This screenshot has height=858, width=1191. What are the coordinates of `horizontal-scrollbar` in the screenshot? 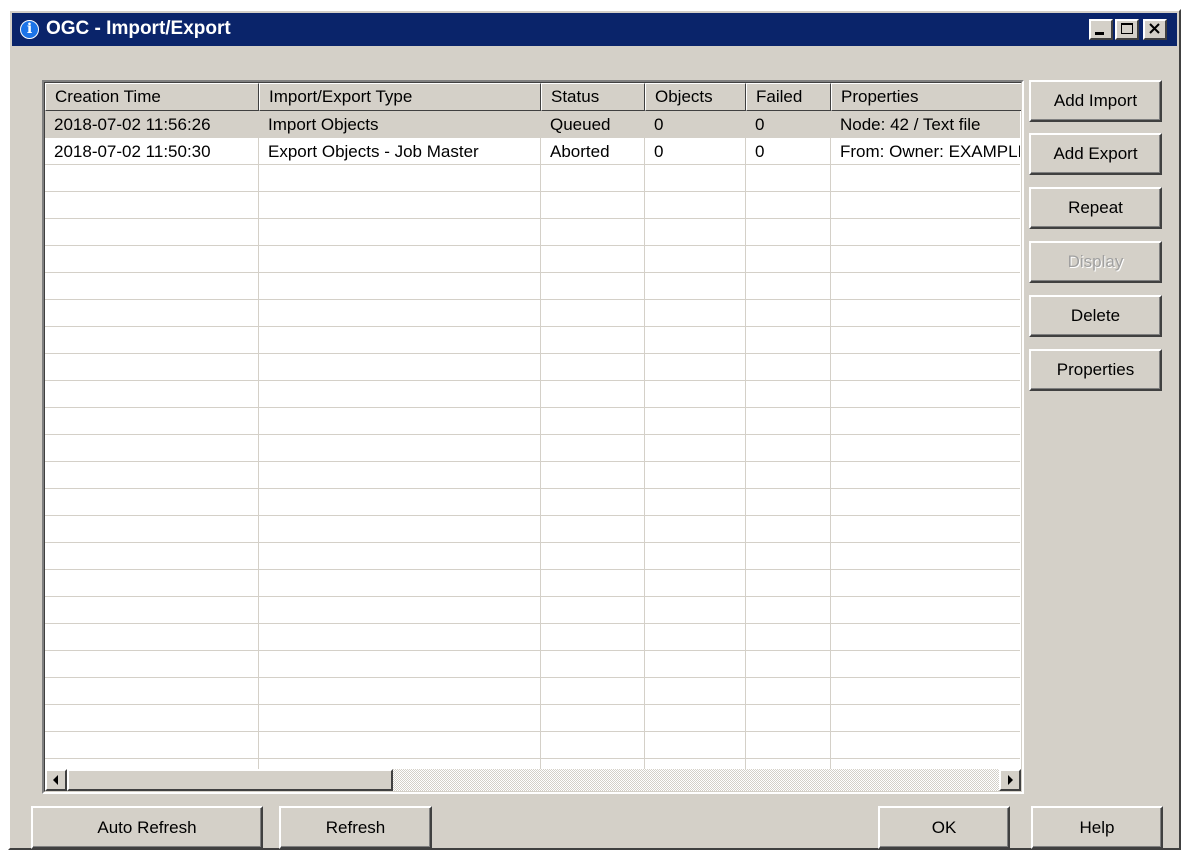 It's located at (533, 780).